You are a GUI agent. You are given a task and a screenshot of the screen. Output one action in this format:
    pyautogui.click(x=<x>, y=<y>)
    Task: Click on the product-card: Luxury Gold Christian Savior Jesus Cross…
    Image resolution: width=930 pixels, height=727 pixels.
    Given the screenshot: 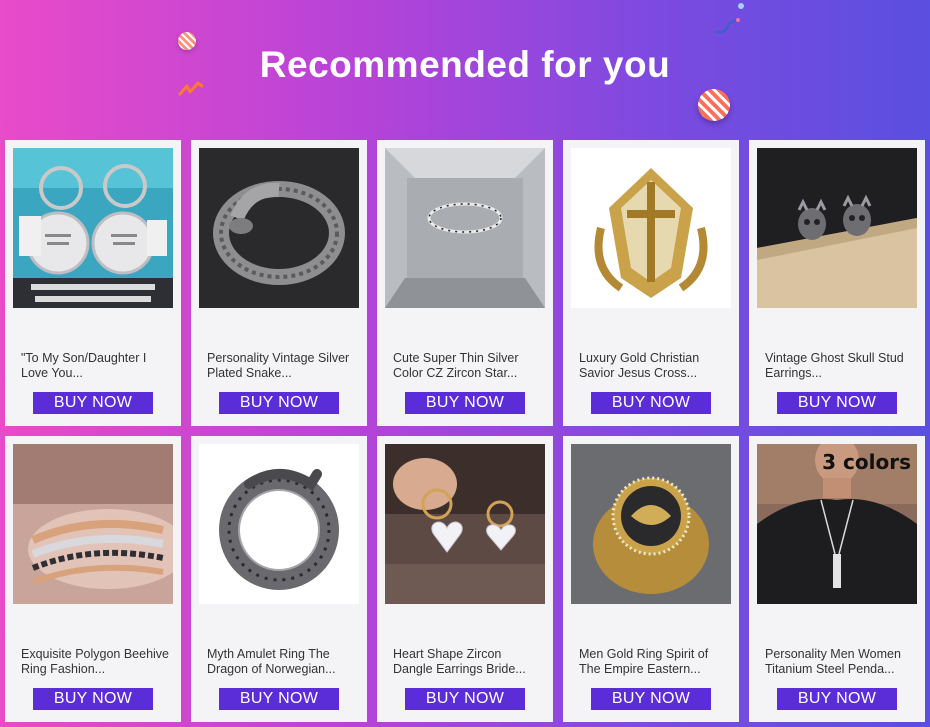 What is the action you would take?
    pyautogui.click(x=651, y=283)
    